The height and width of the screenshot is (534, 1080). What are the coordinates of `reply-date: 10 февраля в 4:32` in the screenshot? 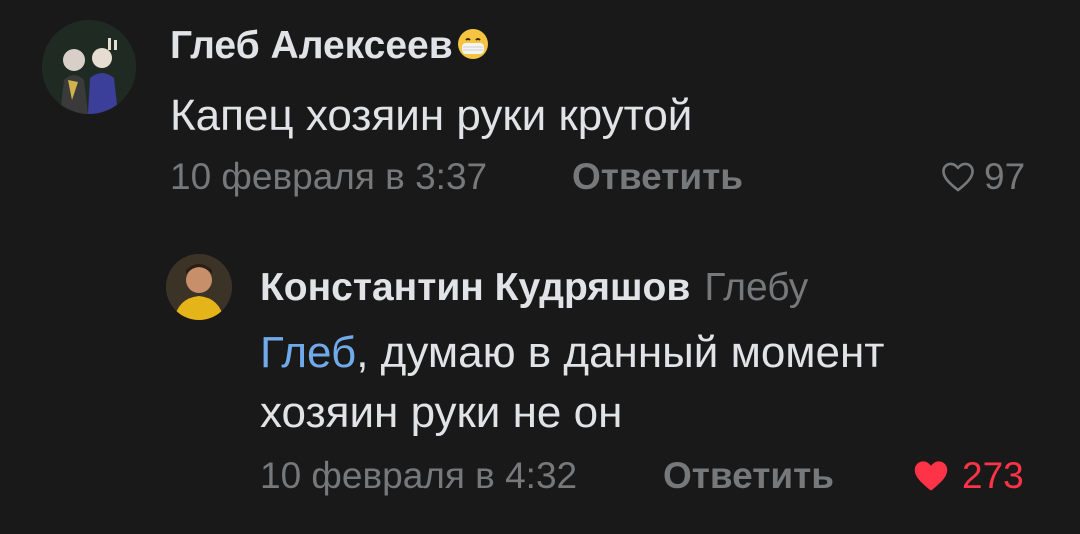 It's located at (419, 475).